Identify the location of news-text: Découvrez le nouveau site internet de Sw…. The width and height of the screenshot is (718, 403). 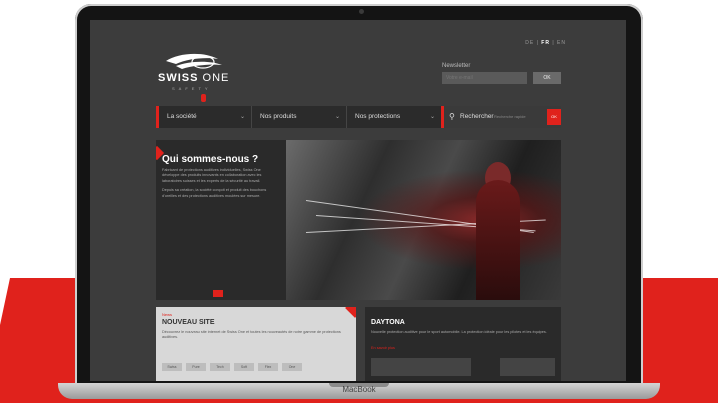
(251, 335).